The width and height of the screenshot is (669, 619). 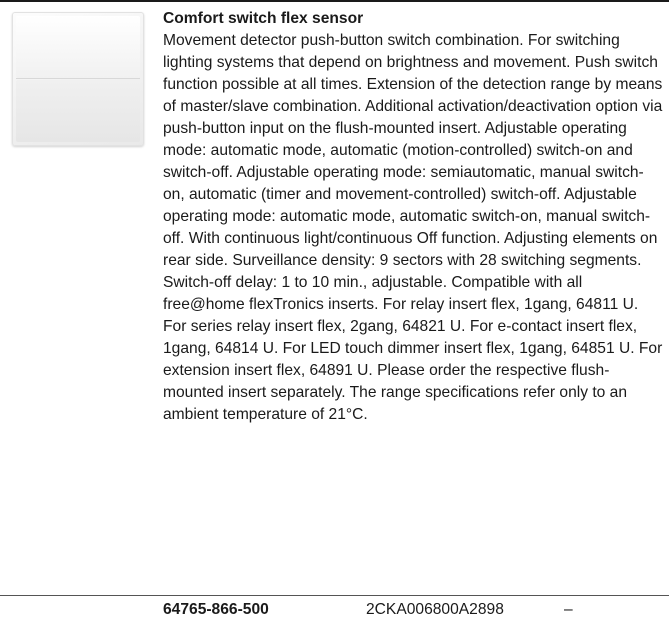 I want to click on product-title: Comfort switch flex sensor, so click(x=263, y=18).